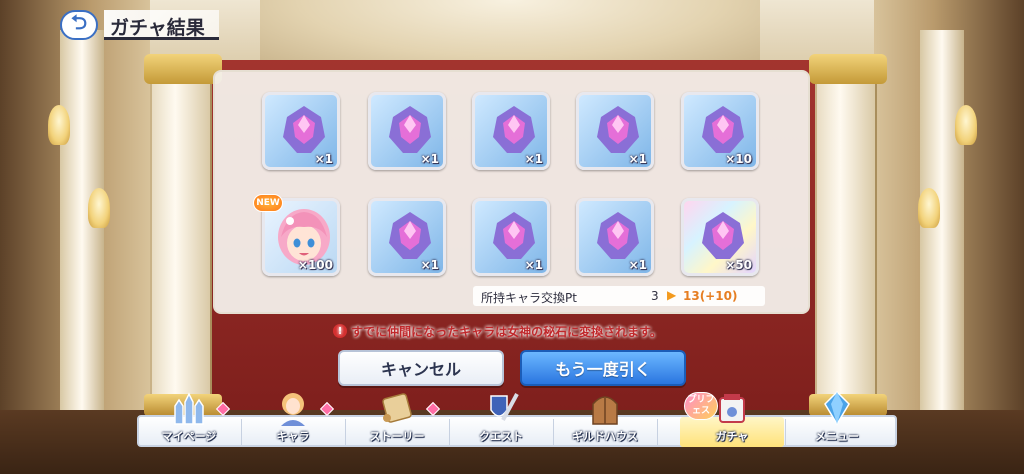 The image size is (1024, 474). I want to click on item-quantity: ×100, so click(315, 265).